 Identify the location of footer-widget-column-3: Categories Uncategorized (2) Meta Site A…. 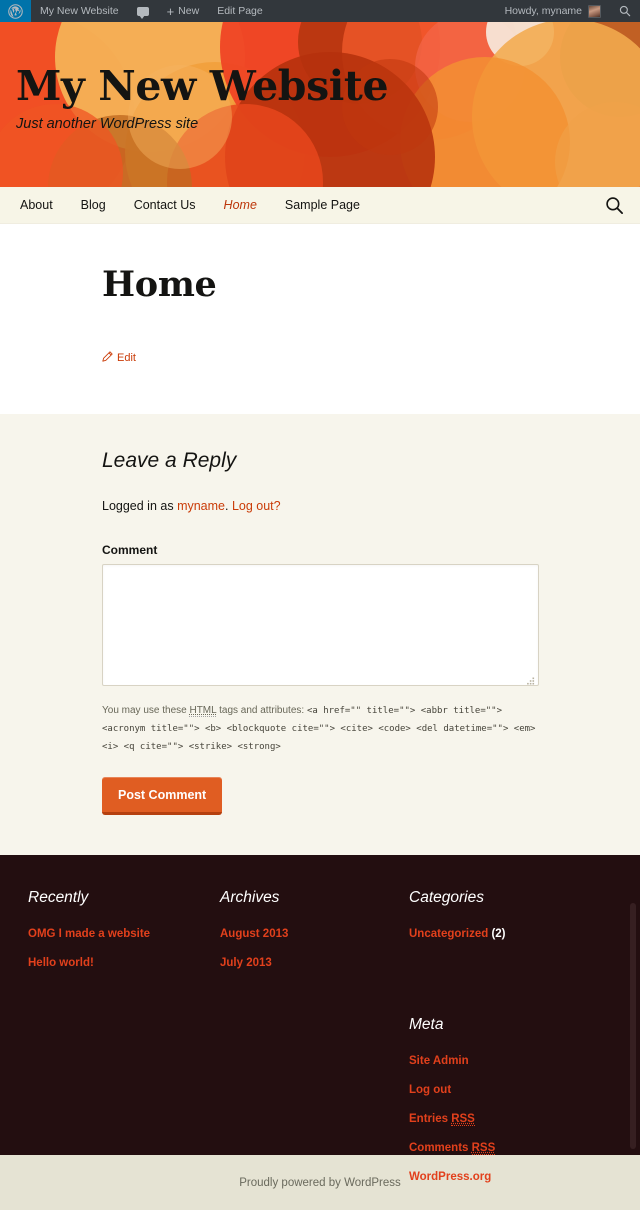
(510, 1037).